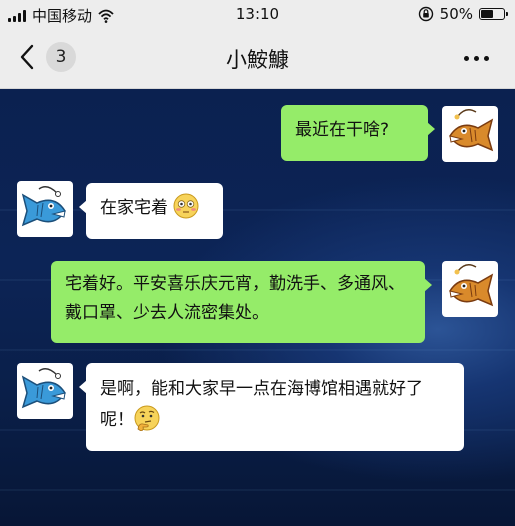 The width and height of the screenshot is (515, 526). I want to click on battery-percent: 50%, so click(456, 14).